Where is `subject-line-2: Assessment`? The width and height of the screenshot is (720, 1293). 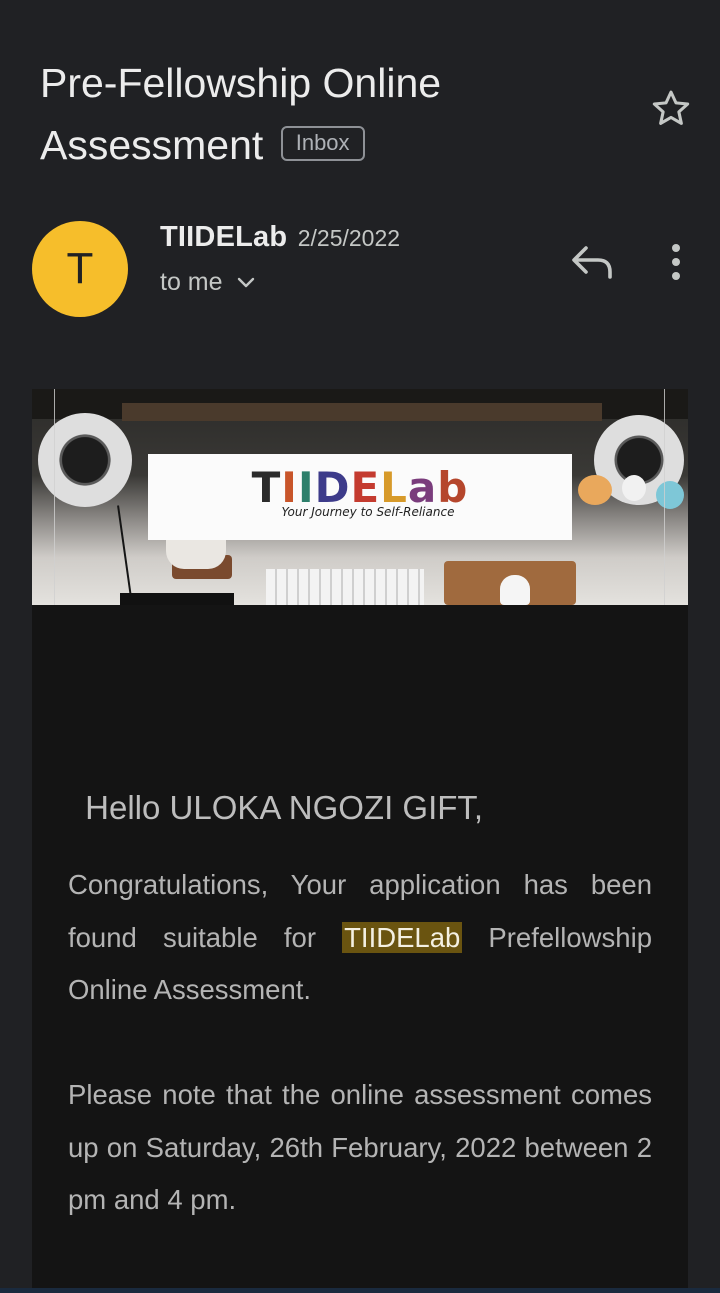 subject-line-2: Assessment is located at coordinates (152, 145).